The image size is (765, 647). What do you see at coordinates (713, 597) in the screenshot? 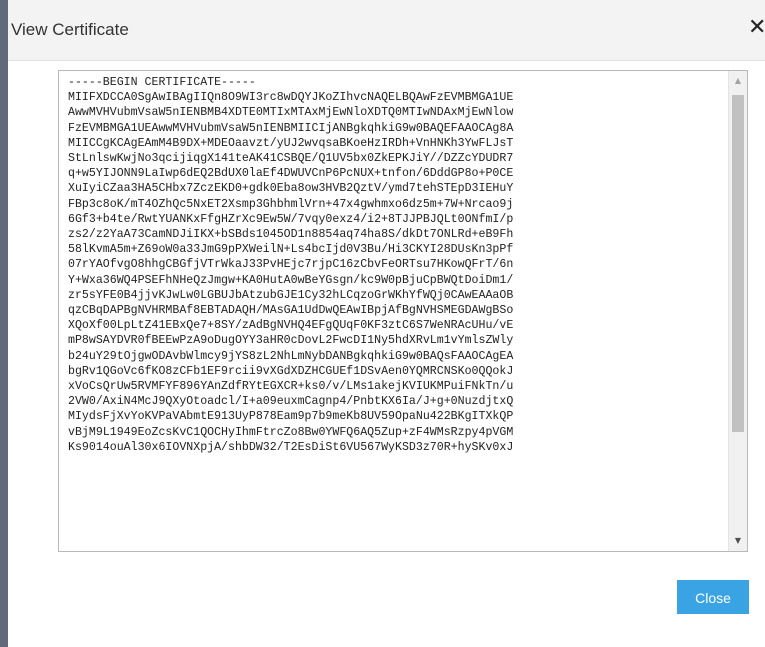
I see `close-button: Close` at bounding box center [713, 597].